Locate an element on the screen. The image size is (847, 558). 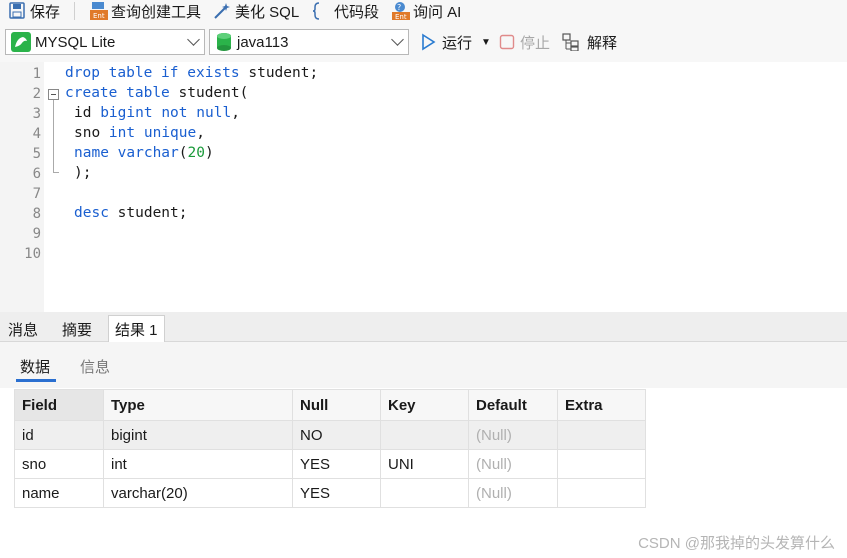
line-number: 4 is located at coordinates (36, 134).